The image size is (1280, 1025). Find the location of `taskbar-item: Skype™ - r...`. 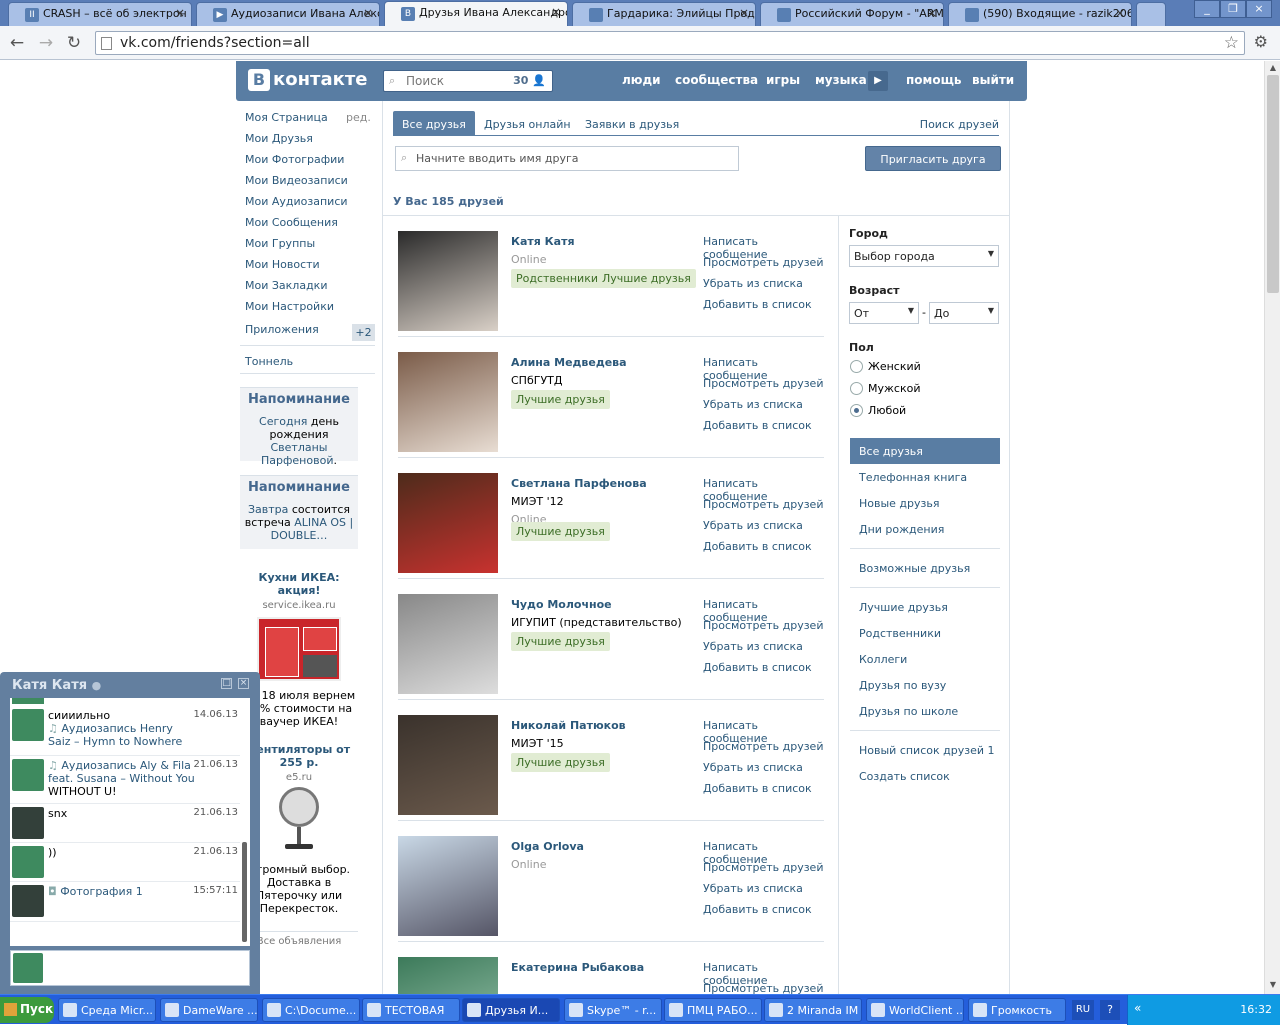

taskbar-item: Skype™ - r... is located at coordinates (613, 1010).